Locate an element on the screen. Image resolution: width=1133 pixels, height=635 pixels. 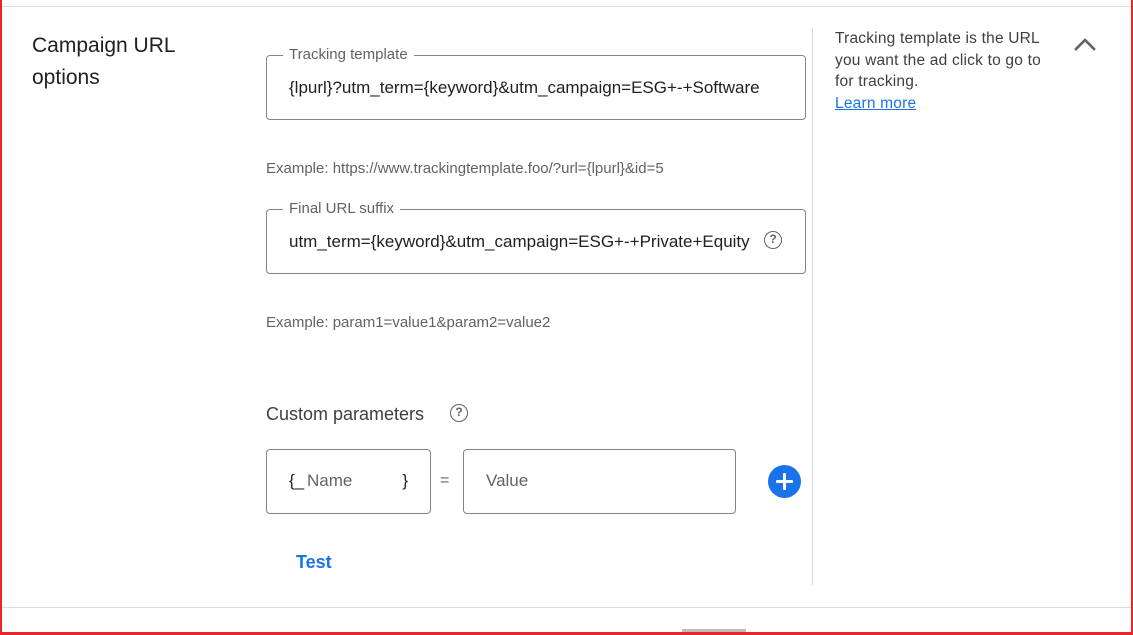
bottom-divider is located at coordinates (566, 607).